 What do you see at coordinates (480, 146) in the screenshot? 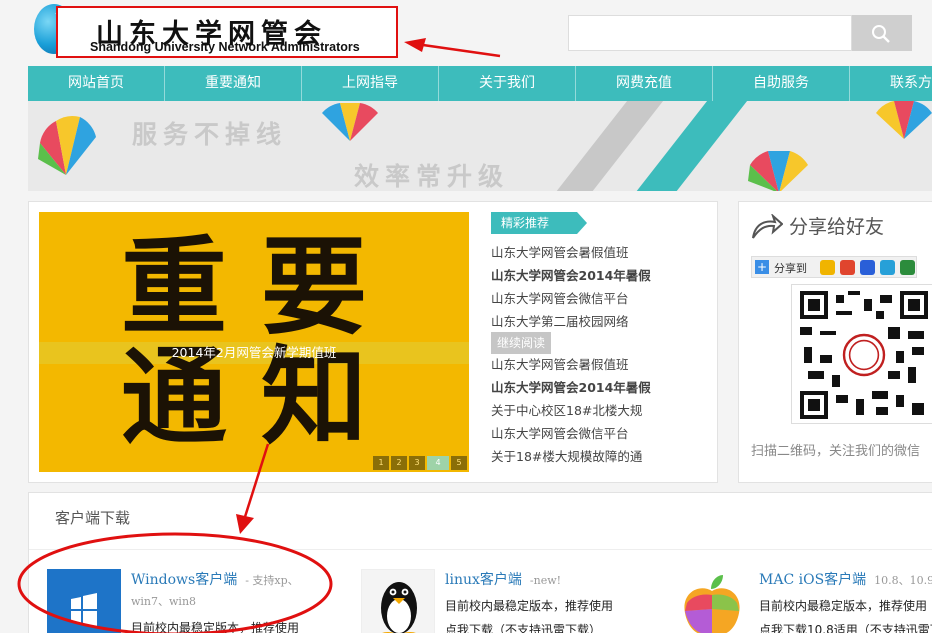
I see `promo-banner: 服务不掉线 效率常升级` at bounding box center [480, 146].